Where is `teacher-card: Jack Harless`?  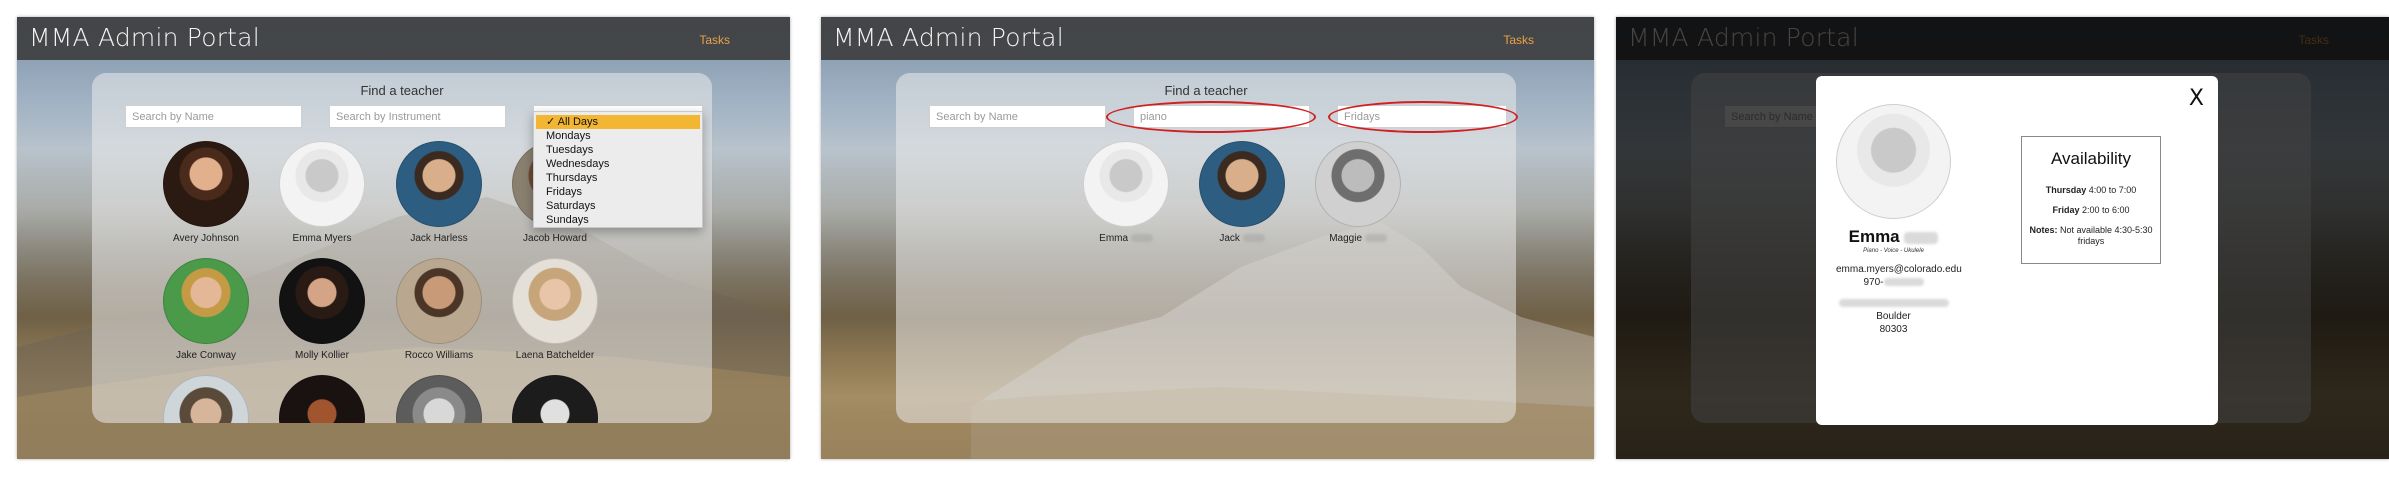 teacher-card: Jack Harless is located at coordinates (439, 192).